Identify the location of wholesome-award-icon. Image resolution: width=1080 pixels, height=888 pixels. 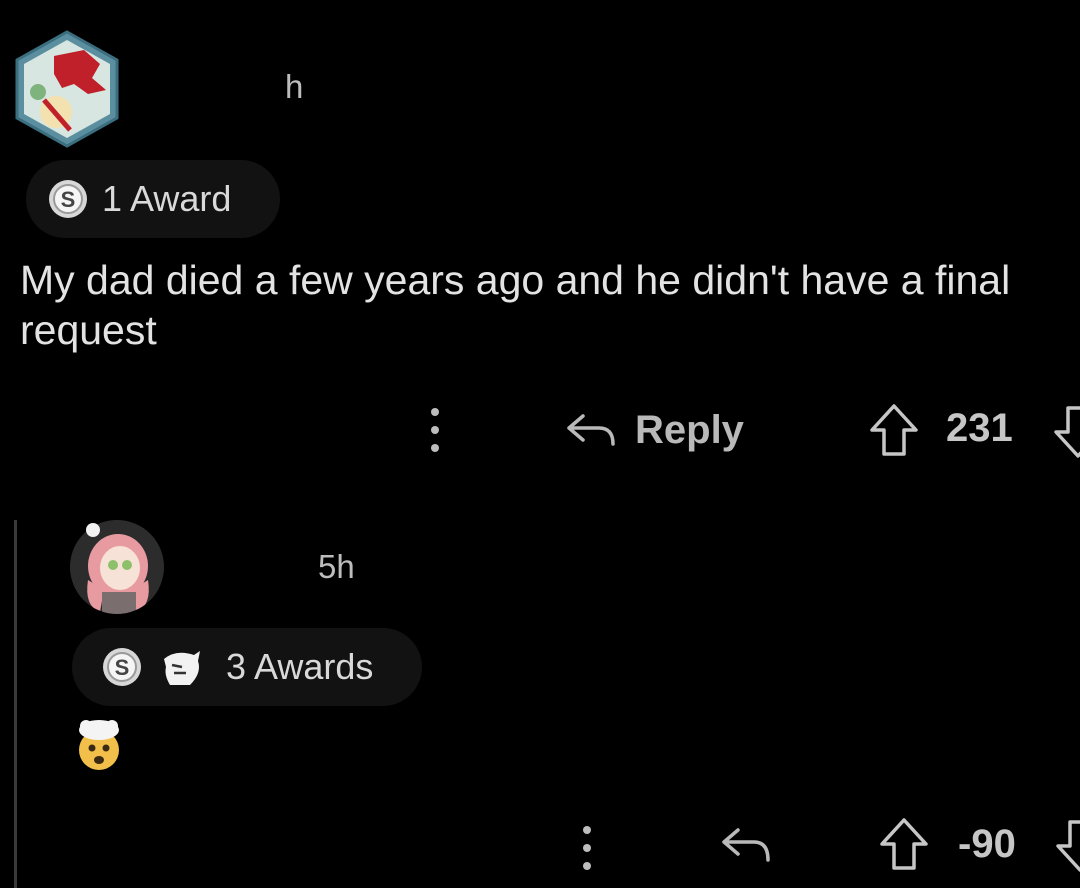
(182, 668).